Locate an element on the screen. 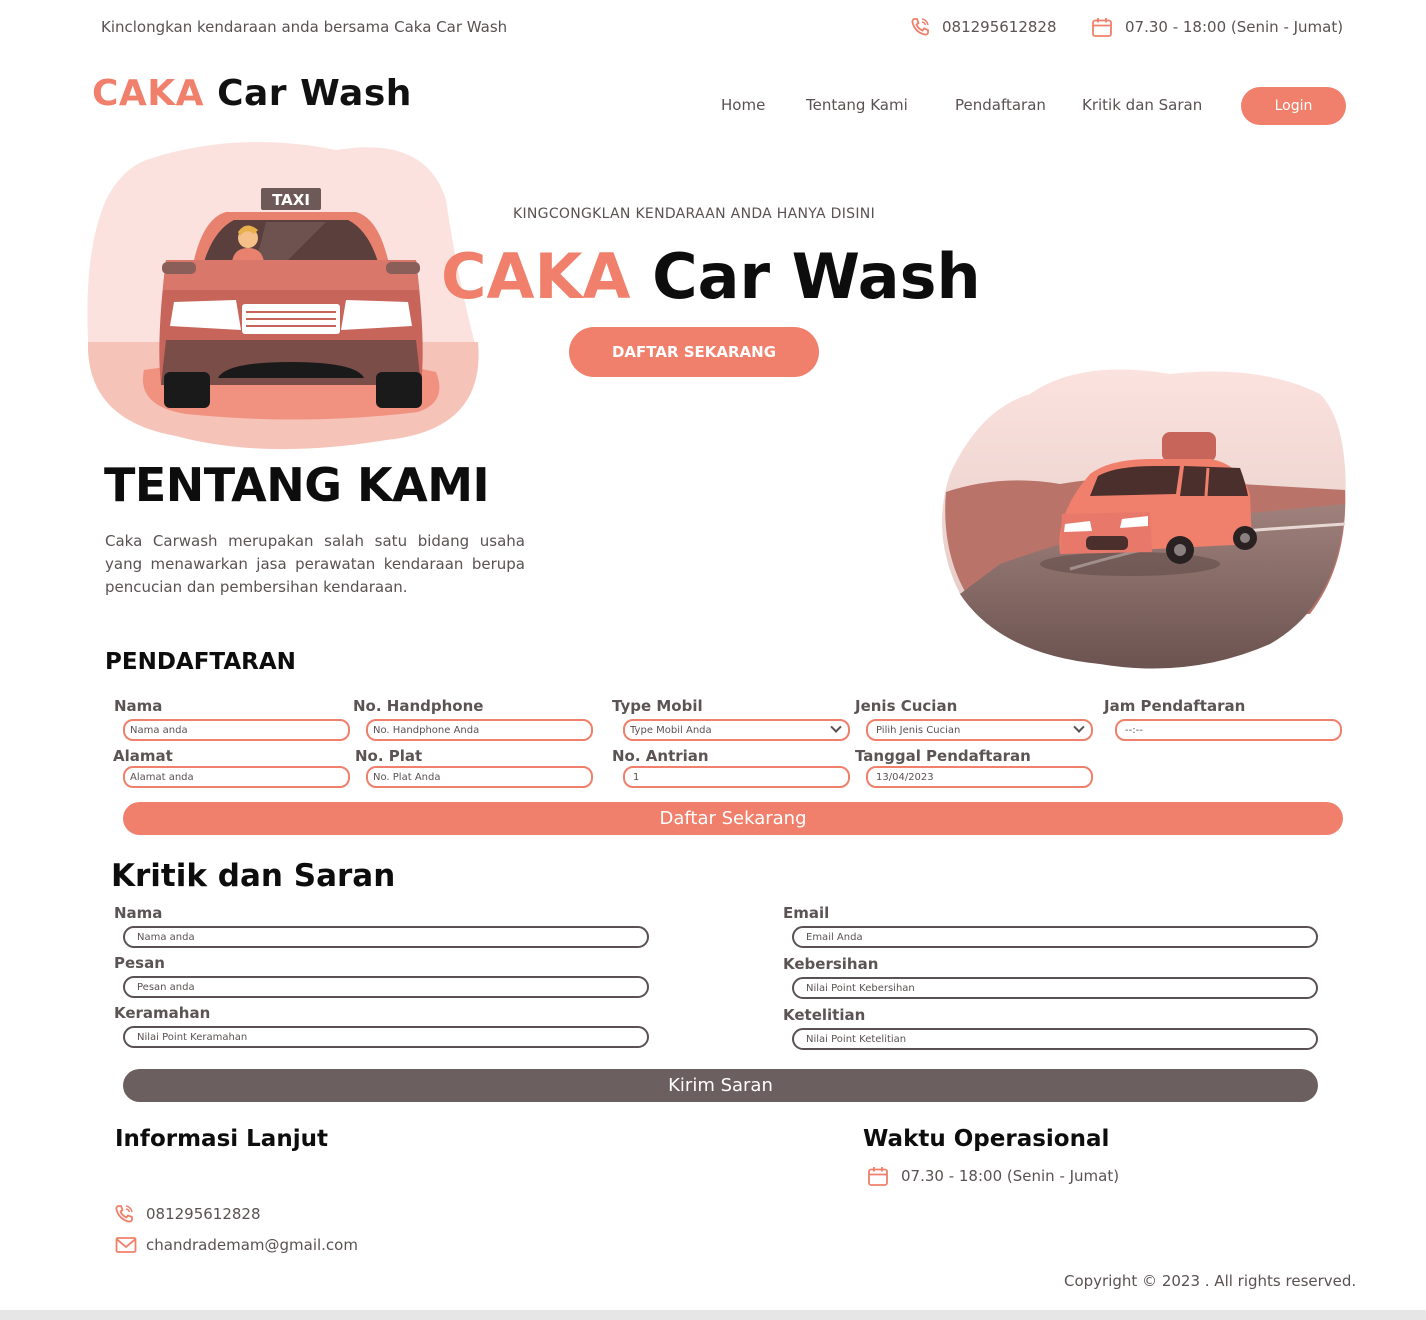 This screenshot has height=1320, width=1426. hero-title: CAKA Car Wash is located at coordinates (711, 276).